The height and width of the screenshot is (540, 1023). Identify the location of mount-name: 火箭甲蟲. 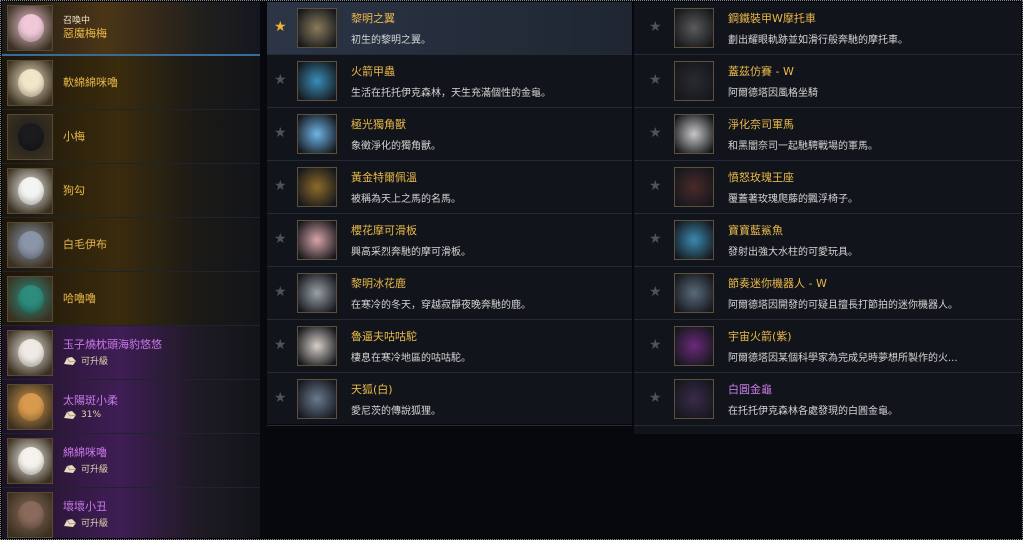
(373, 71).